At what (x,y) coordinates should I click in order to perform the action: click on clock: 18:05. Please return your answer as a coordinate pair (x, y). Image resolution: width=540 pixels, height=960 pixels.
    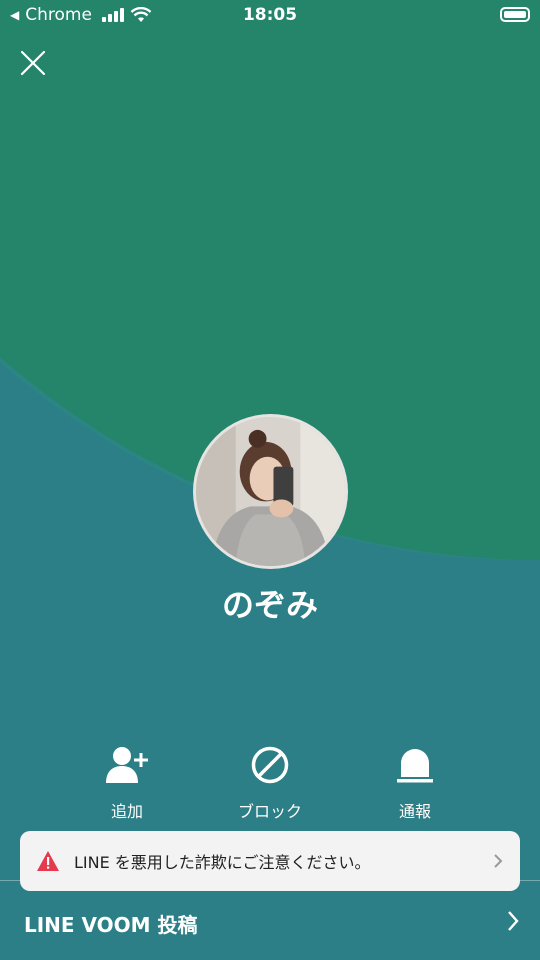
    Looking at the image, I should click on (270, 15).